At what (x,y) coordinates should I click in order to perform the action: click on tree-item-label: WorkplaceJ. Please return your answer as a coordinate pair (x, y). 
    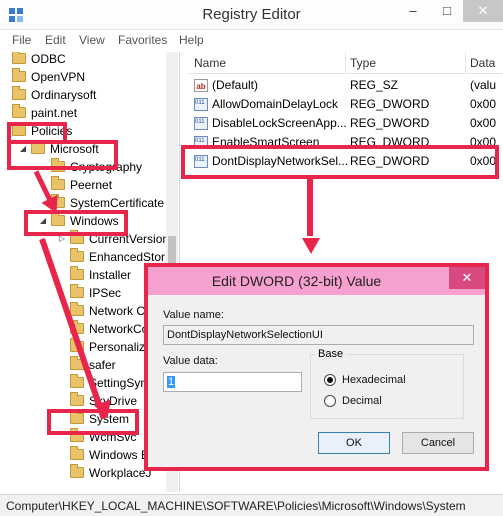
    Looking at the image, I should click on (120, 473).